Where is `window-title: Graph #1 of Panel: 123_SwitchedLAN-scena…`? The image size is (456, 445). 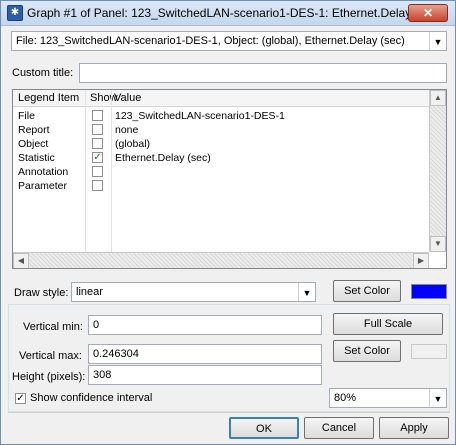
window-title: Graph #1 of Panel: 123_SwitchedLAN-scena… is located at coordinates (234, 13).